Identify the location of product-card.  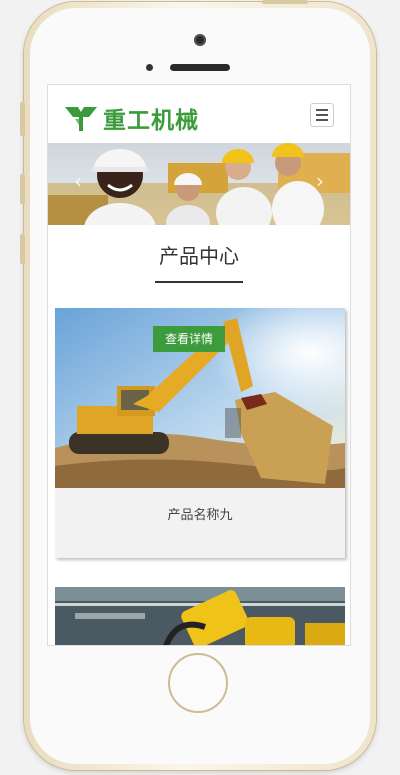
(200, 616).